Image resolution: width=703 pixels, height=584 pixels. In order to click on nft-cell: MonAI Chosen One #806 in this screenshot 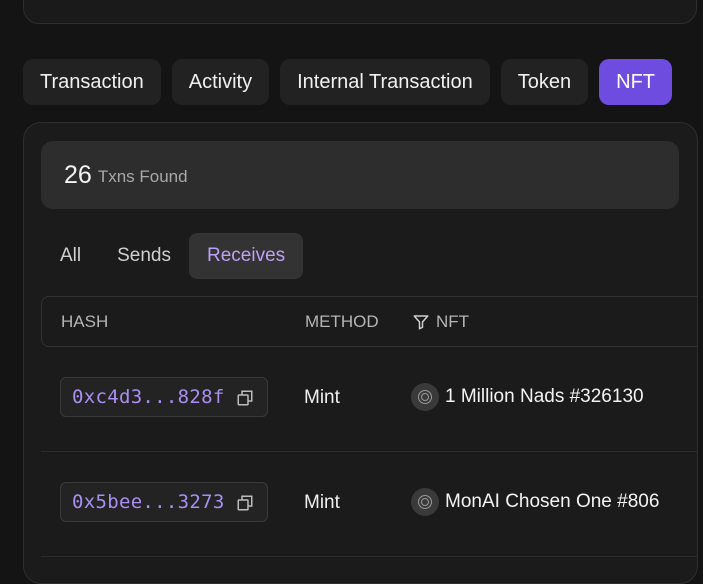, I will do `click(535, 502)`.